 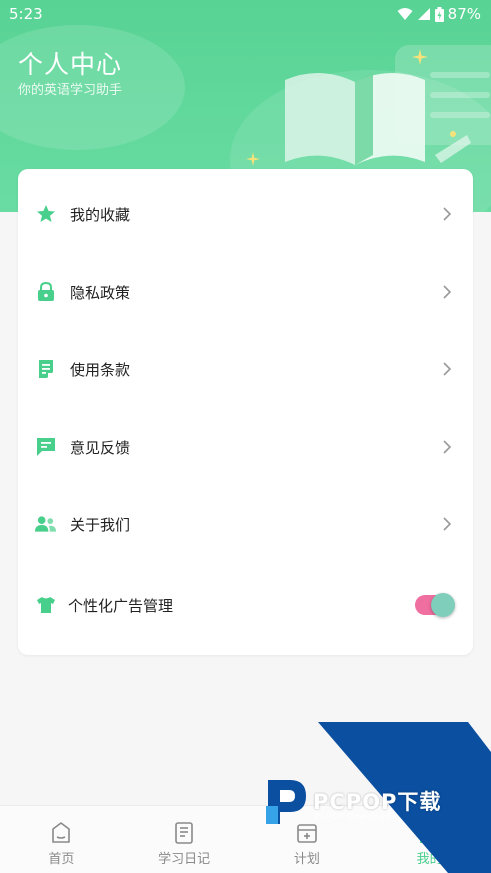 What do you see at coordinates (61, 859) in the screenshot?
I see `tab-label: 首页` at bounding box center [61, 859].